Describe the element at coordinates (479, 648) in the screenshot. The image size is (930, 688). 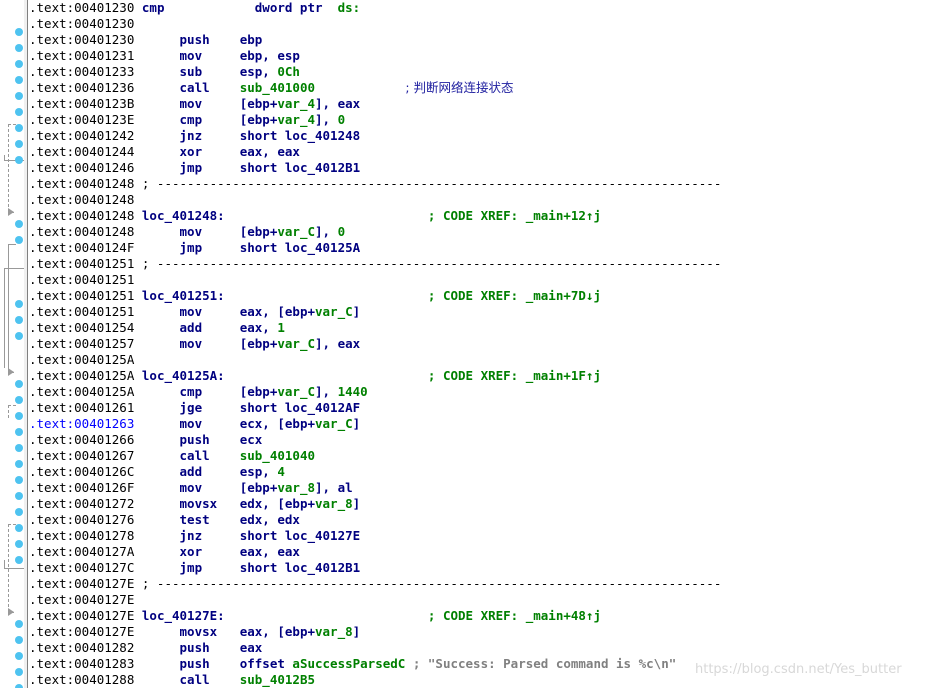
I see `disassembly-line: .text:00401282 push eax` at that location.